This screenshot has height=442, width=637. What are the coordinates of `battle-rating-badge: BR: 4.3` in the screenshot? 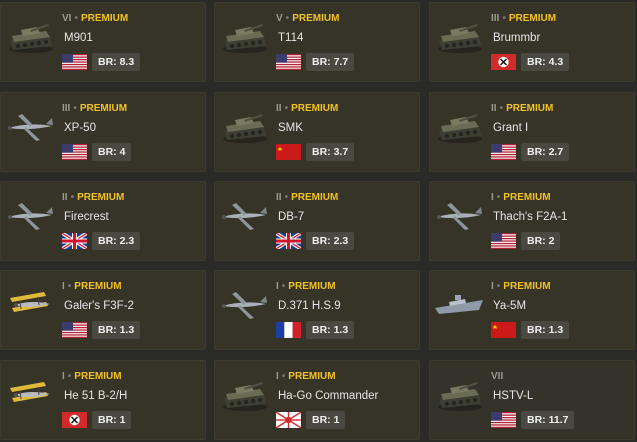 It's located at (545, 62).